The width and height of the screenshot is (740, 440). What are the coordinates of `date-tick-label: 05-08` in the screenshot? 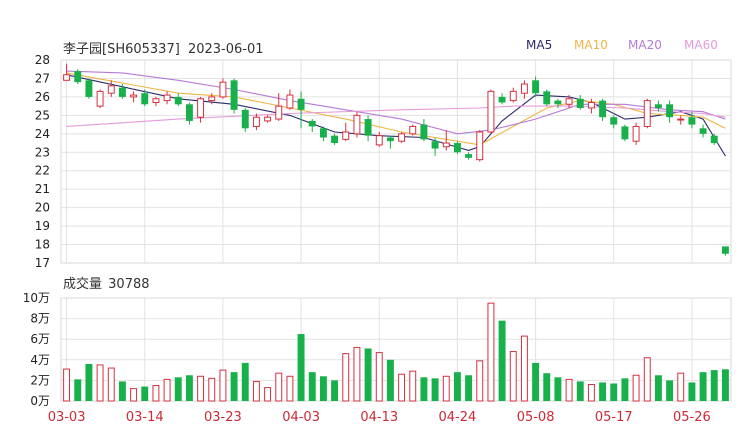 It's located at (536, 417).